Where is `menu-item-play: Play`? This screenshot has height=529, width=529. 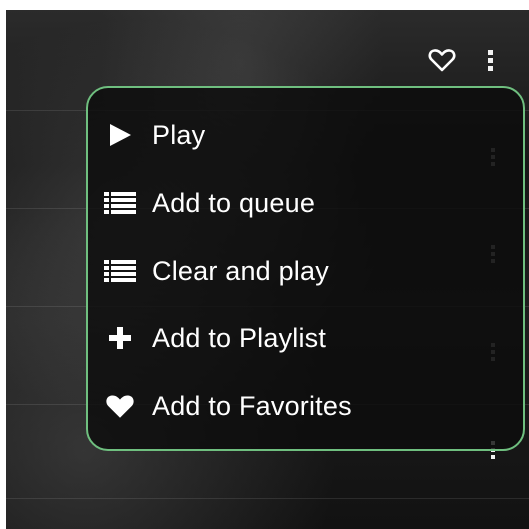 menu-item-play: Play is located at coordinates (304, 135).